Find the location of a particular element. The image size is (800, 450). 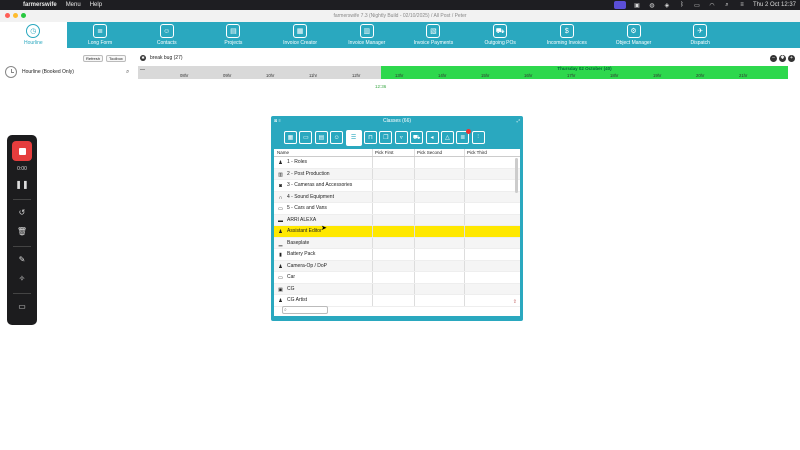

list-item: ♟ CG Artist is located at coordinates (397, 301).